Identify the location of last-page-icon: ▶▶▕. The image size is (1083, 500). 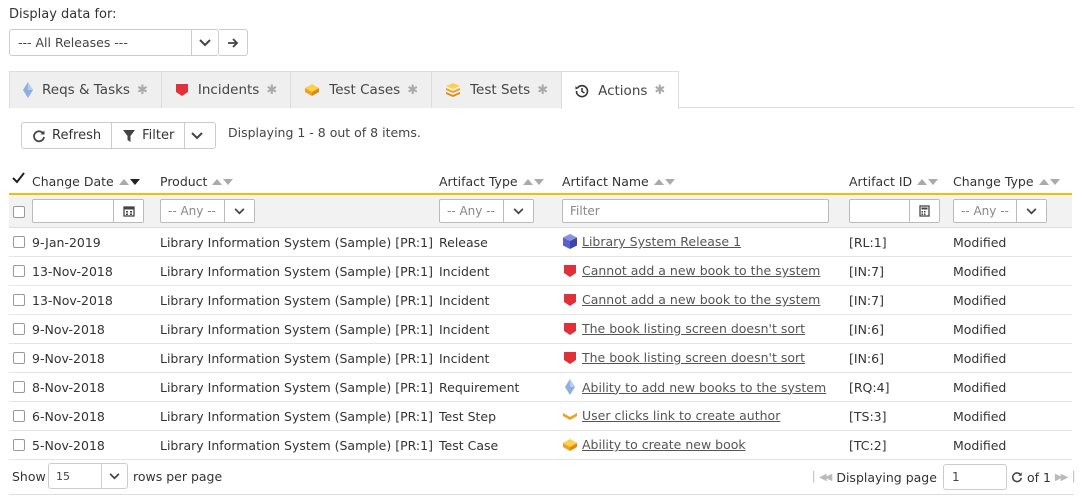
(1064, 477).